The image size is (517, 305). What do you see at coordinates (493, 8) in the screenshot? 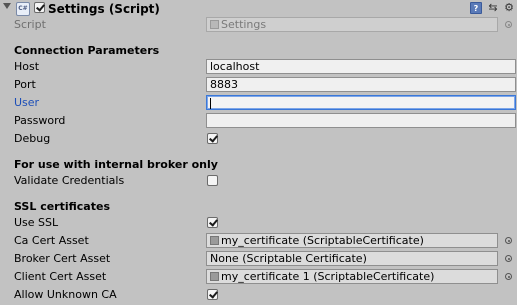
I see `preset-icon: ⇆` at bounding box center [493, 8].